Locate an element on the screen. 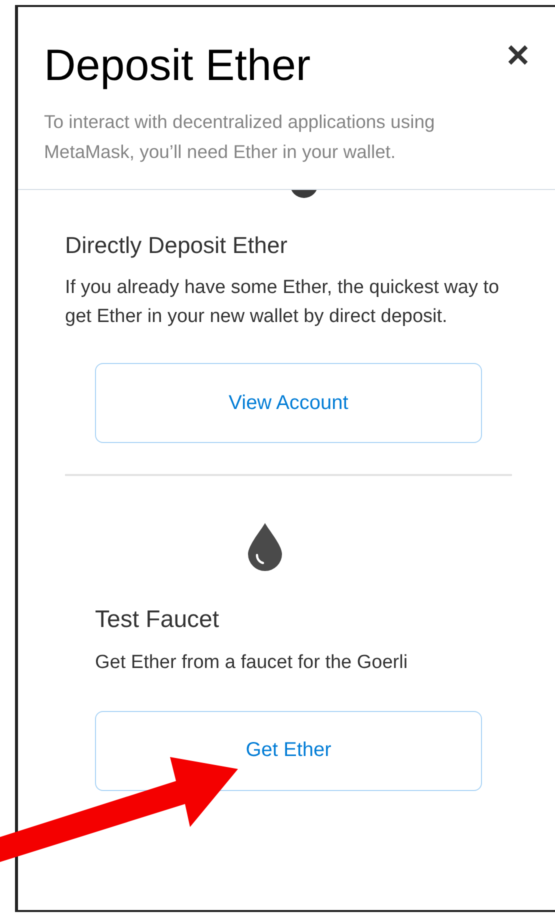 The width and height of the screenshot is (555, 913). close-icon is located at coordinates (518, 55).